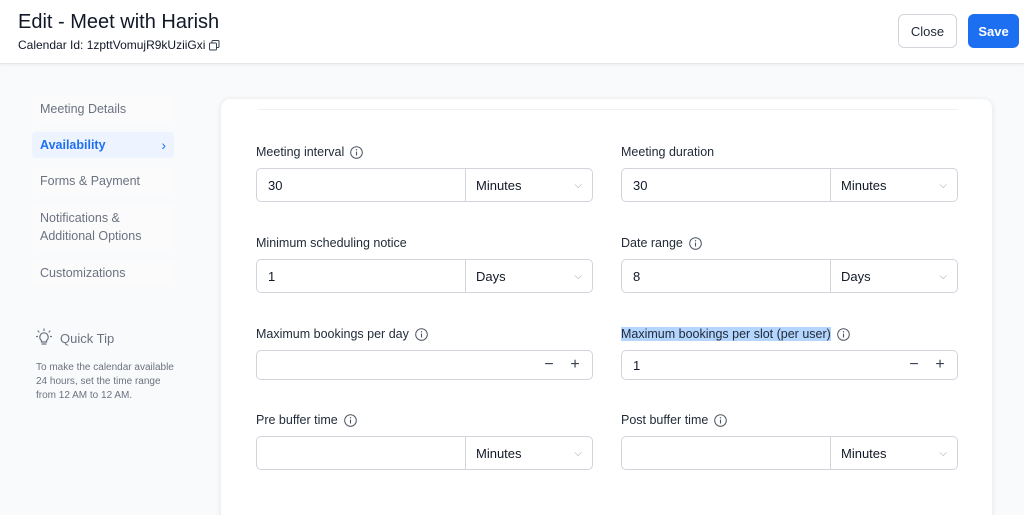  What do you see at coordinates (894, 453) in the screenshot?
I see `post-buffer-unit-select: Minutes ⌵` at bounding box center [894, 453].